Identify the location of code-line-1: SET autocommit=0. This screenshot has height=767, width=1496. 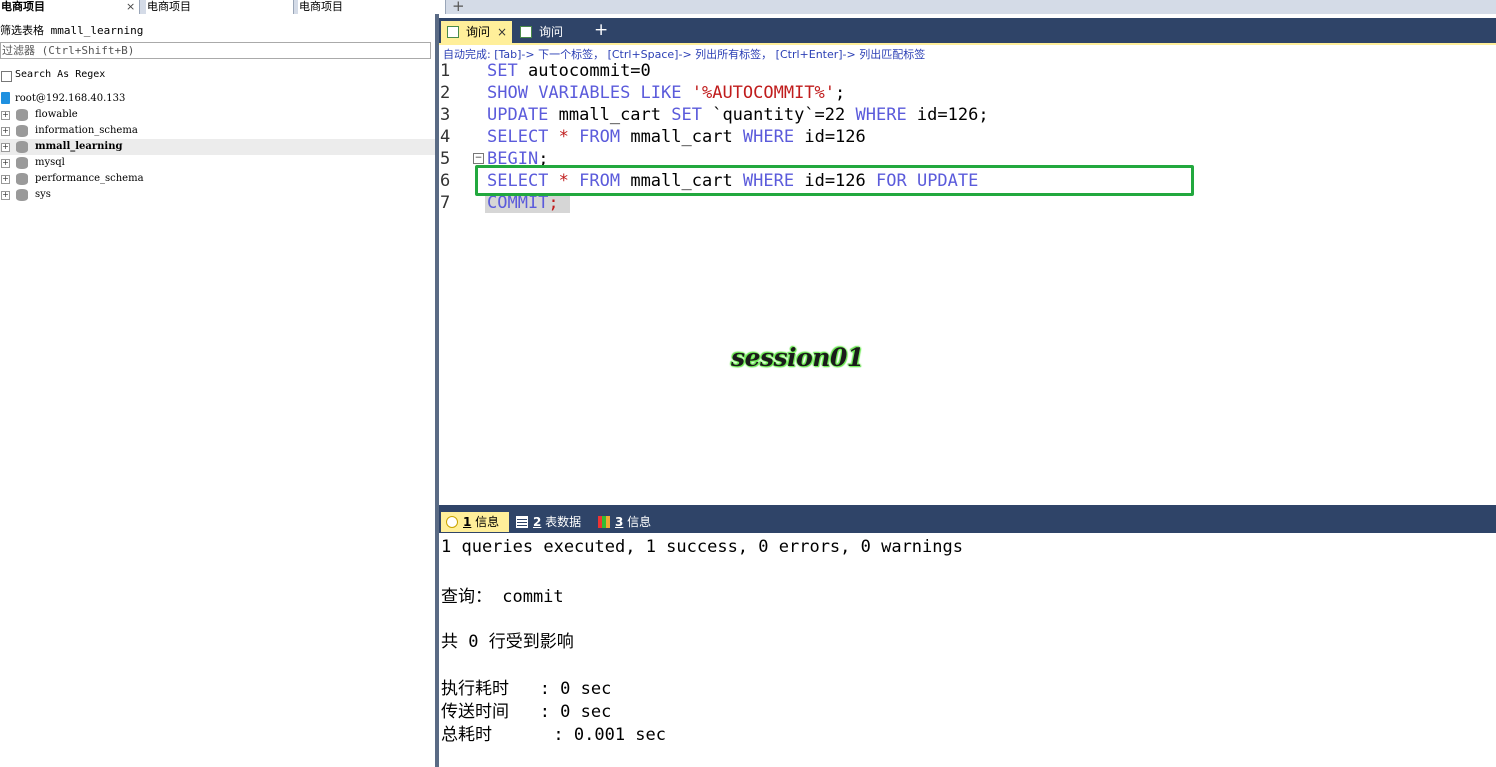
(569, 71).